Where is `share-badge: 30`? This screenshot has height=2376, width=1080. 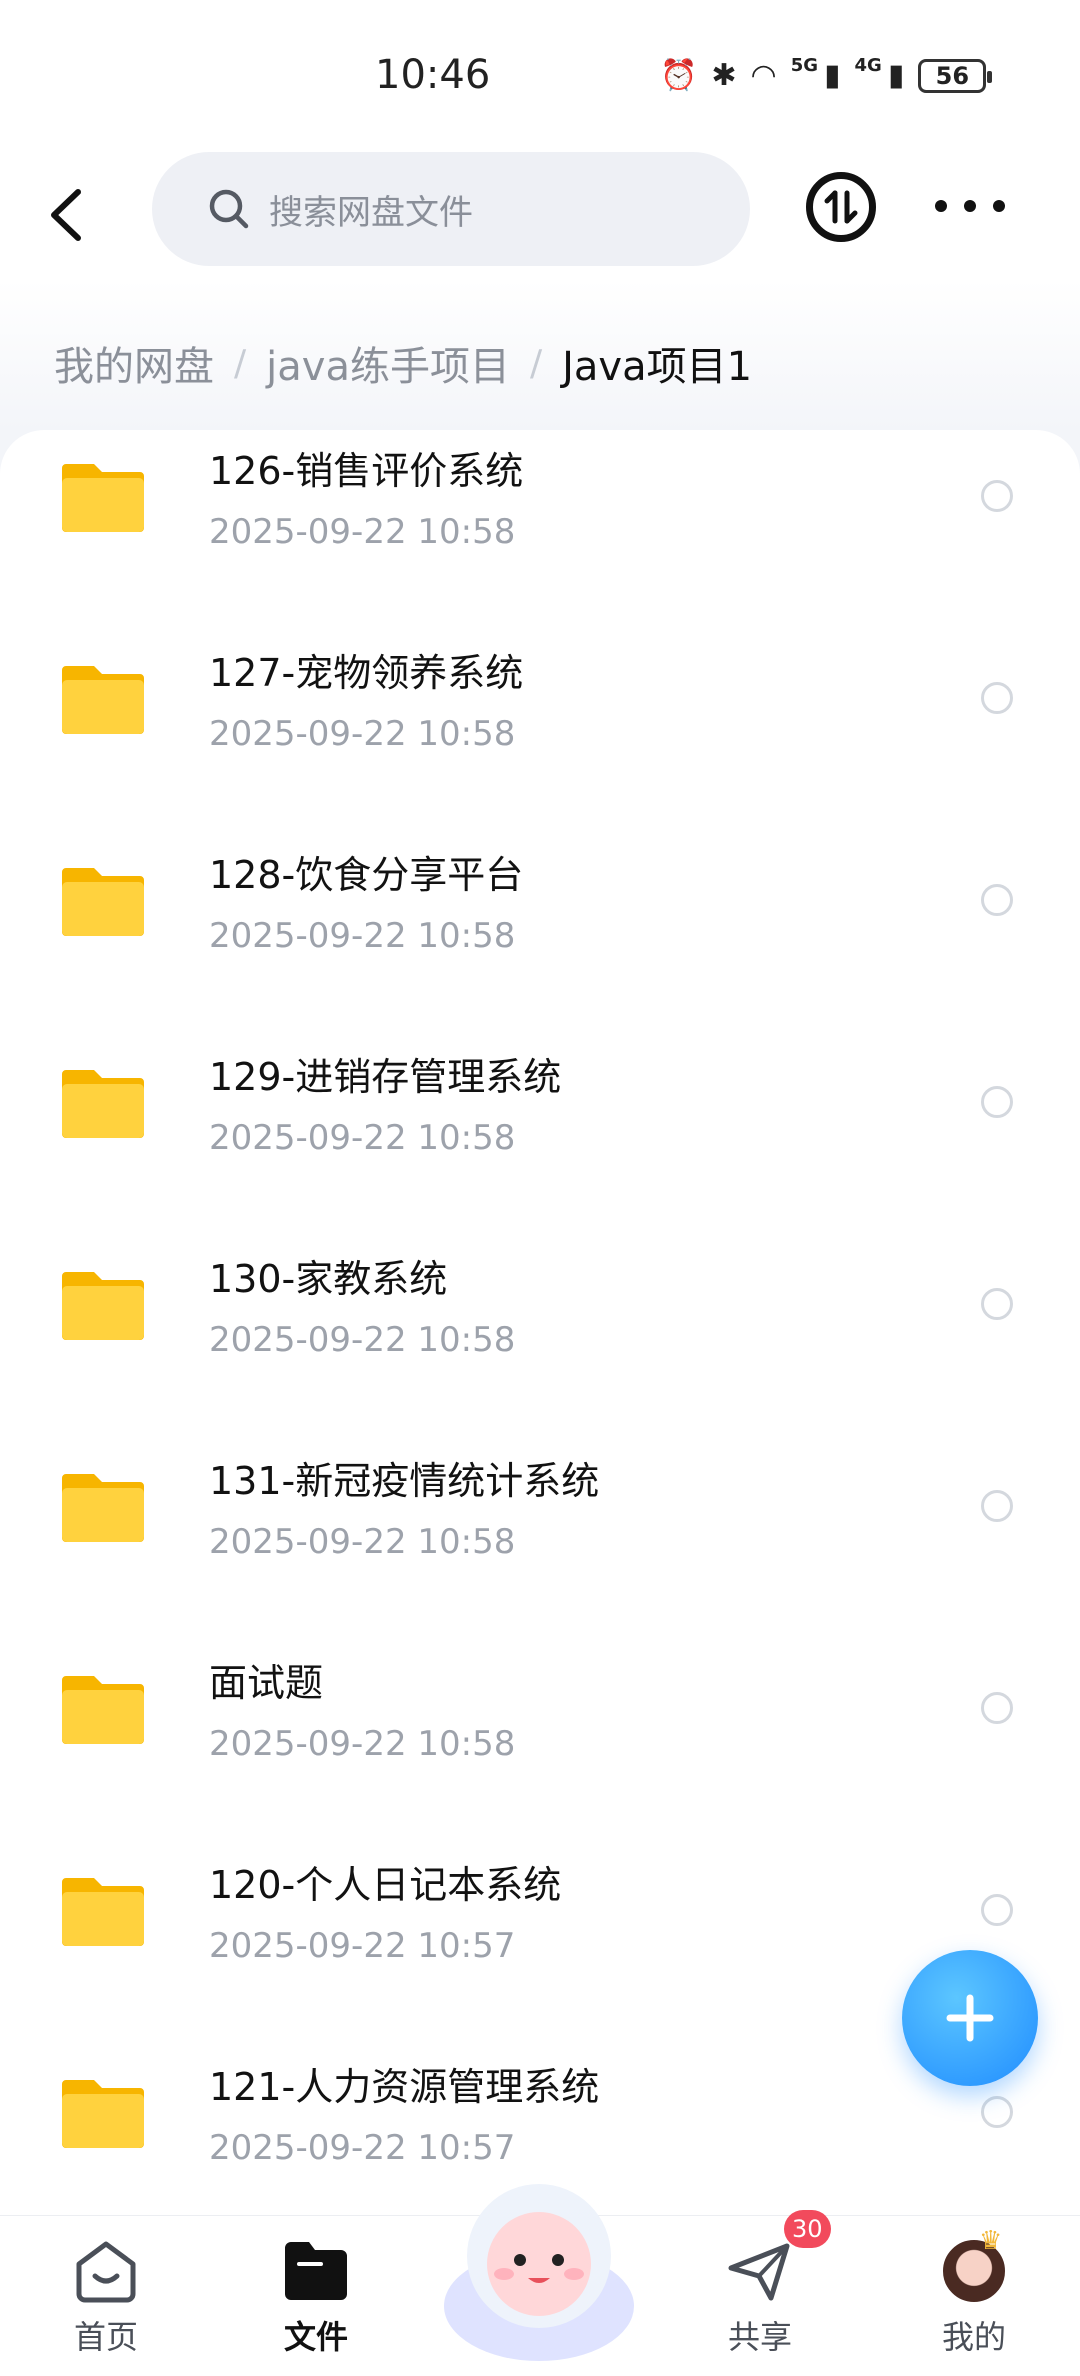 share-badge: 30 is located at coordinates (807, 2229).